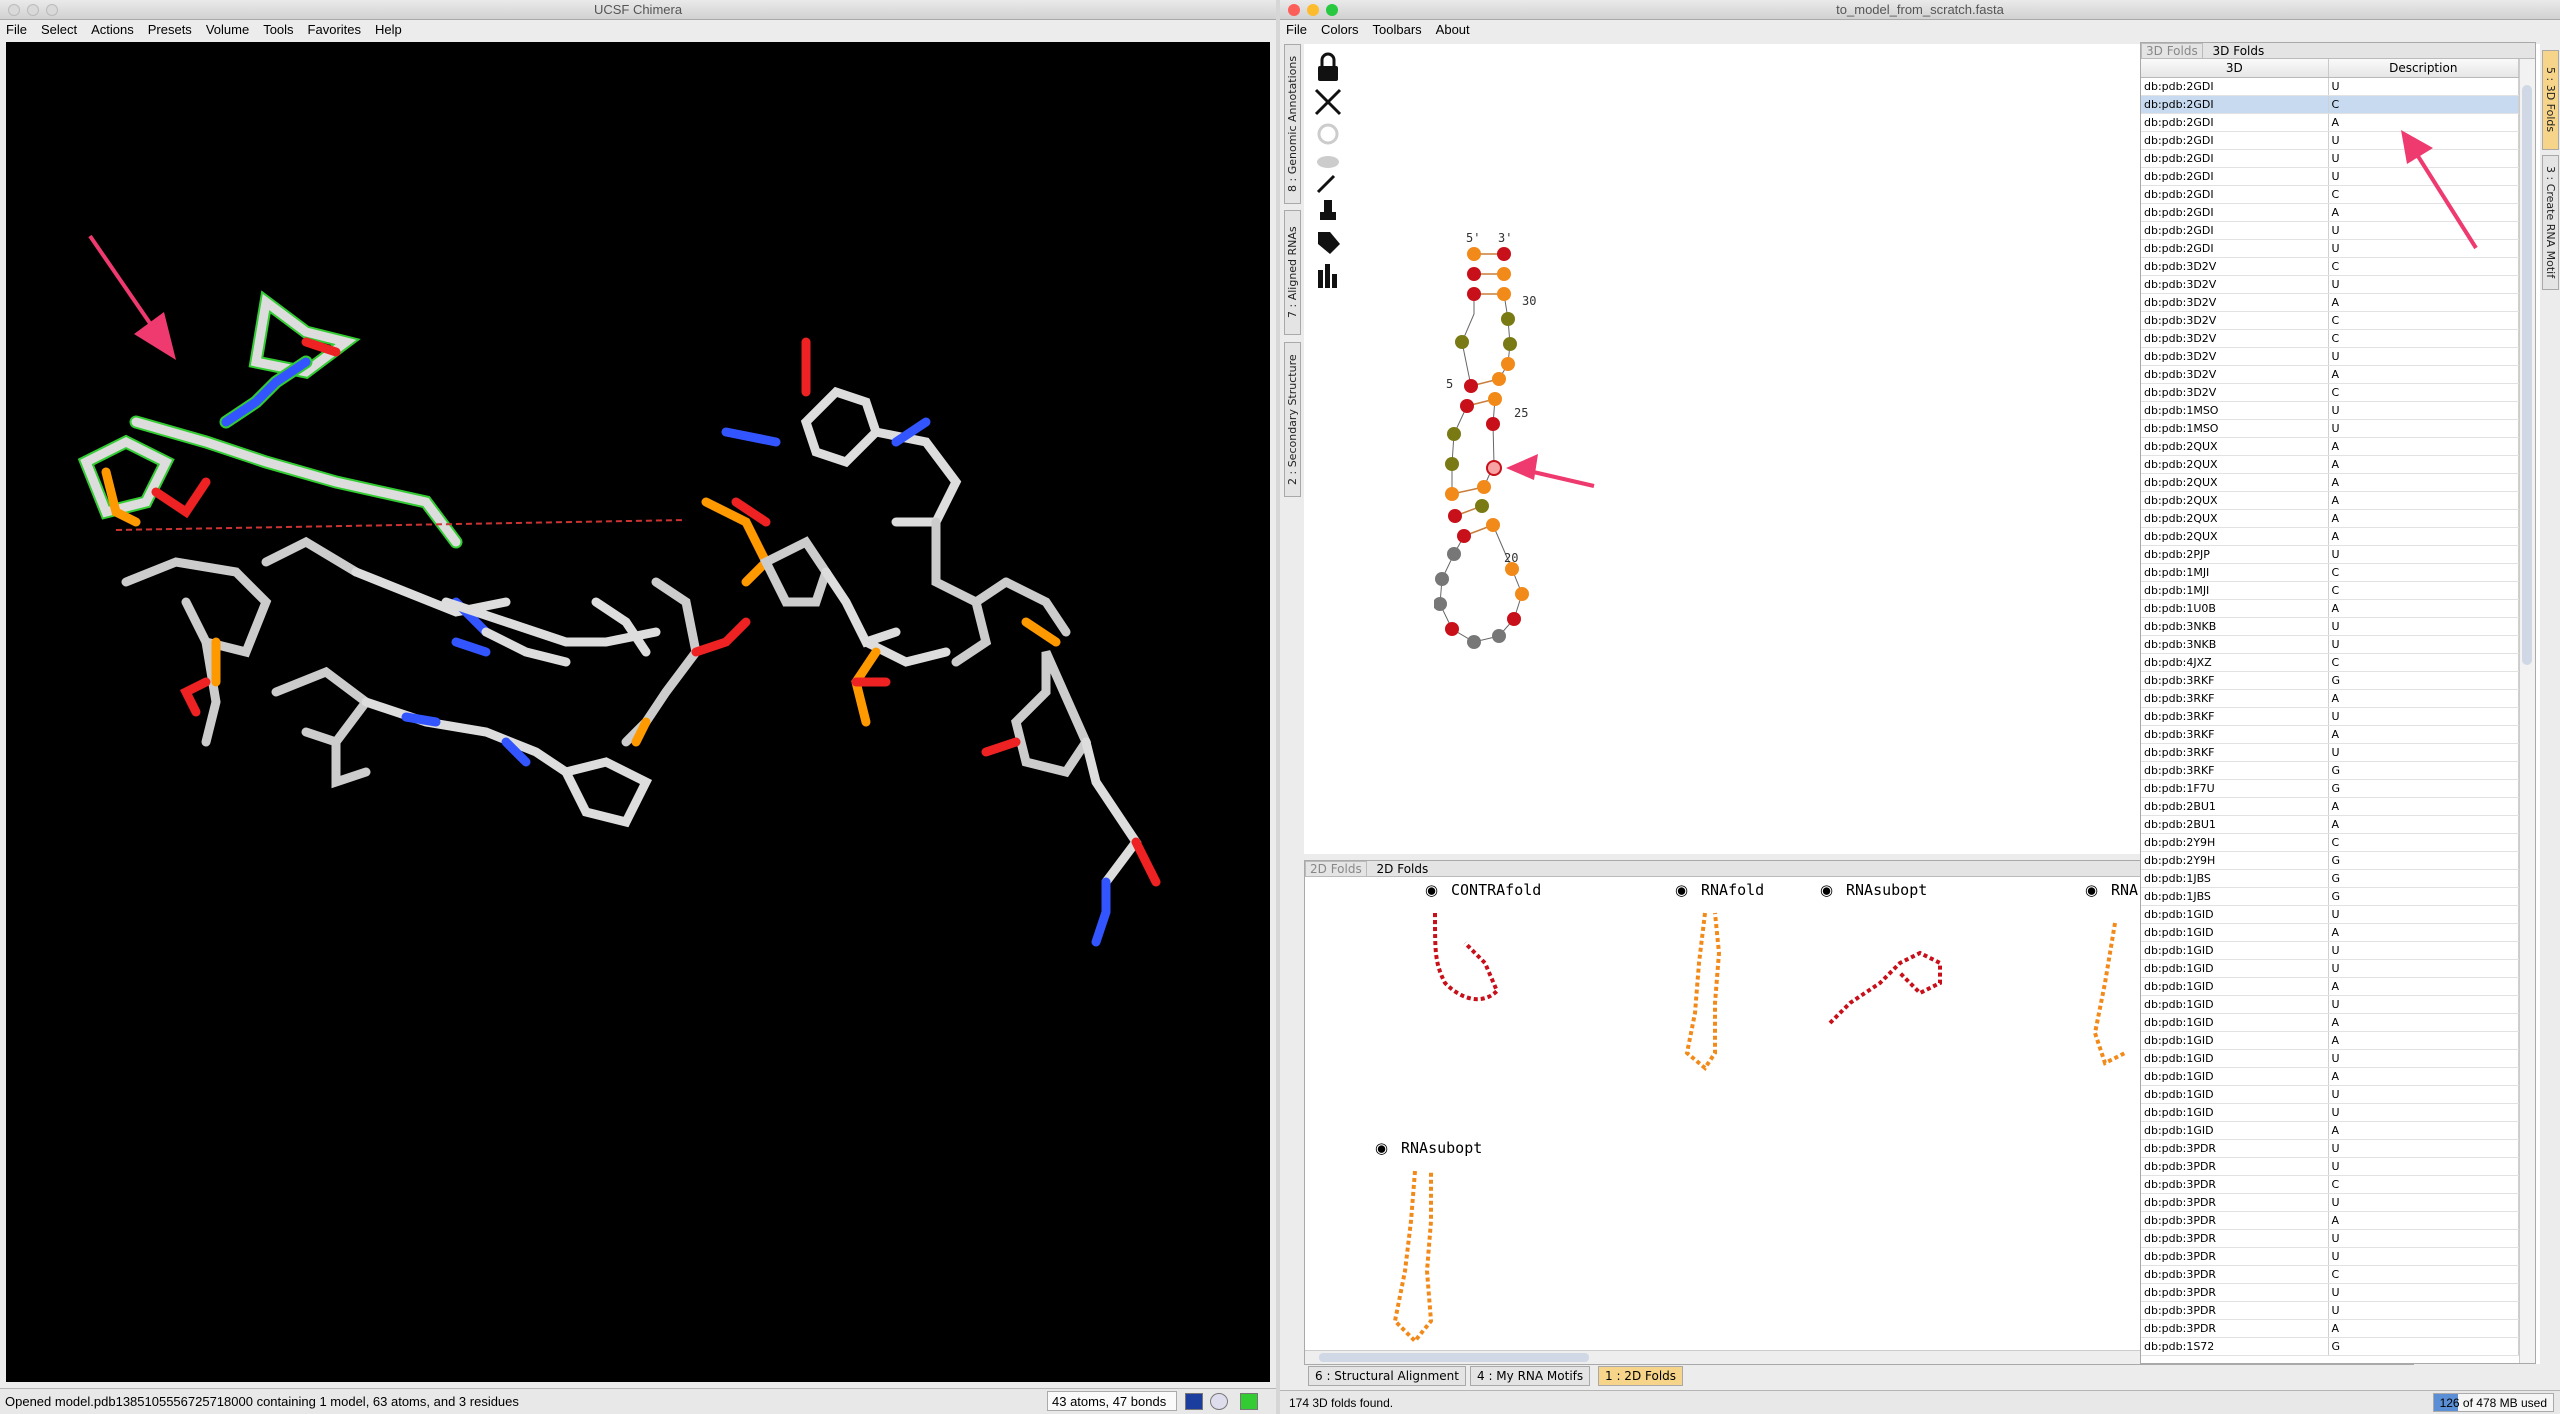  What do you see at coordinates (2330, 860) in the screenshot?
I see `table-row: db:pdb:2Y9H G` at bounding box center [2330, 860].